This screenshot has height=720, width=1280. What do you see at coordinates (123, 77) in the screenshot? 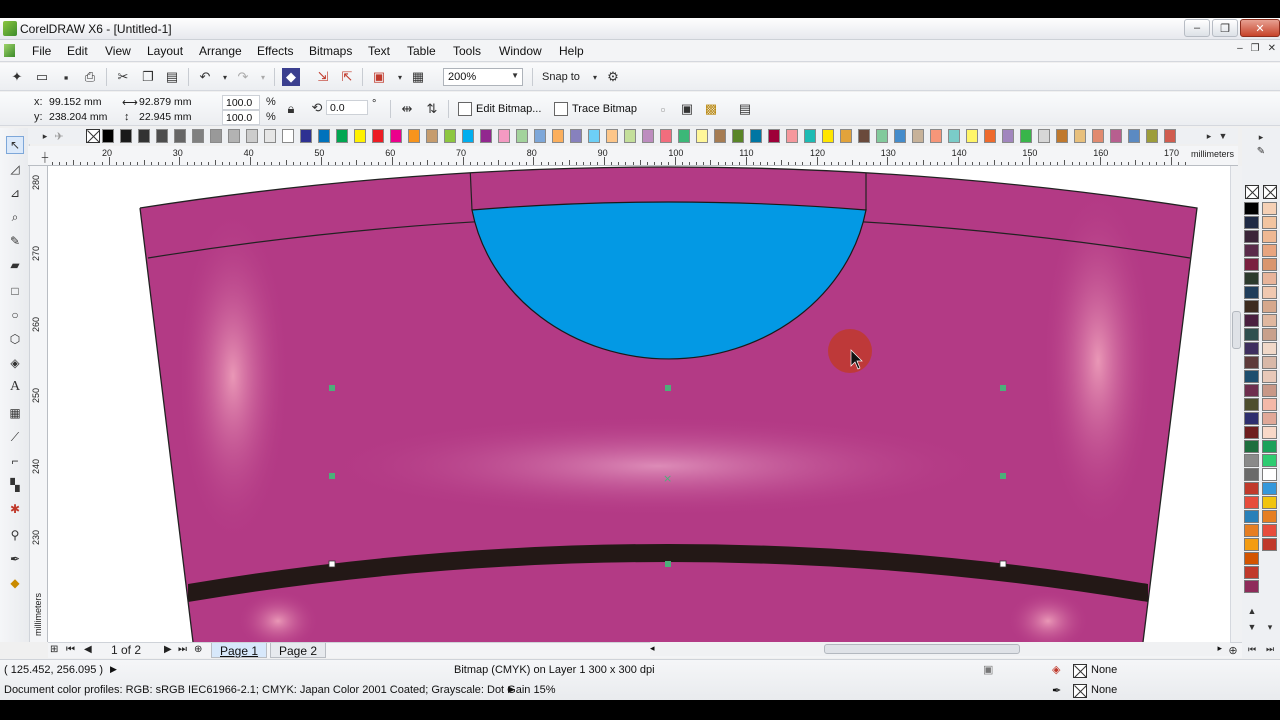
I see `cut-icon: ✂` at bounding box center [123, 77].